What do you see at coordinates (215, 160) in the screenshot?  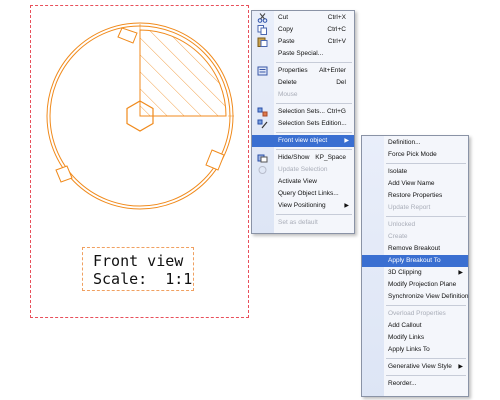 I see `notch-right` at bounding box center [215, 160].